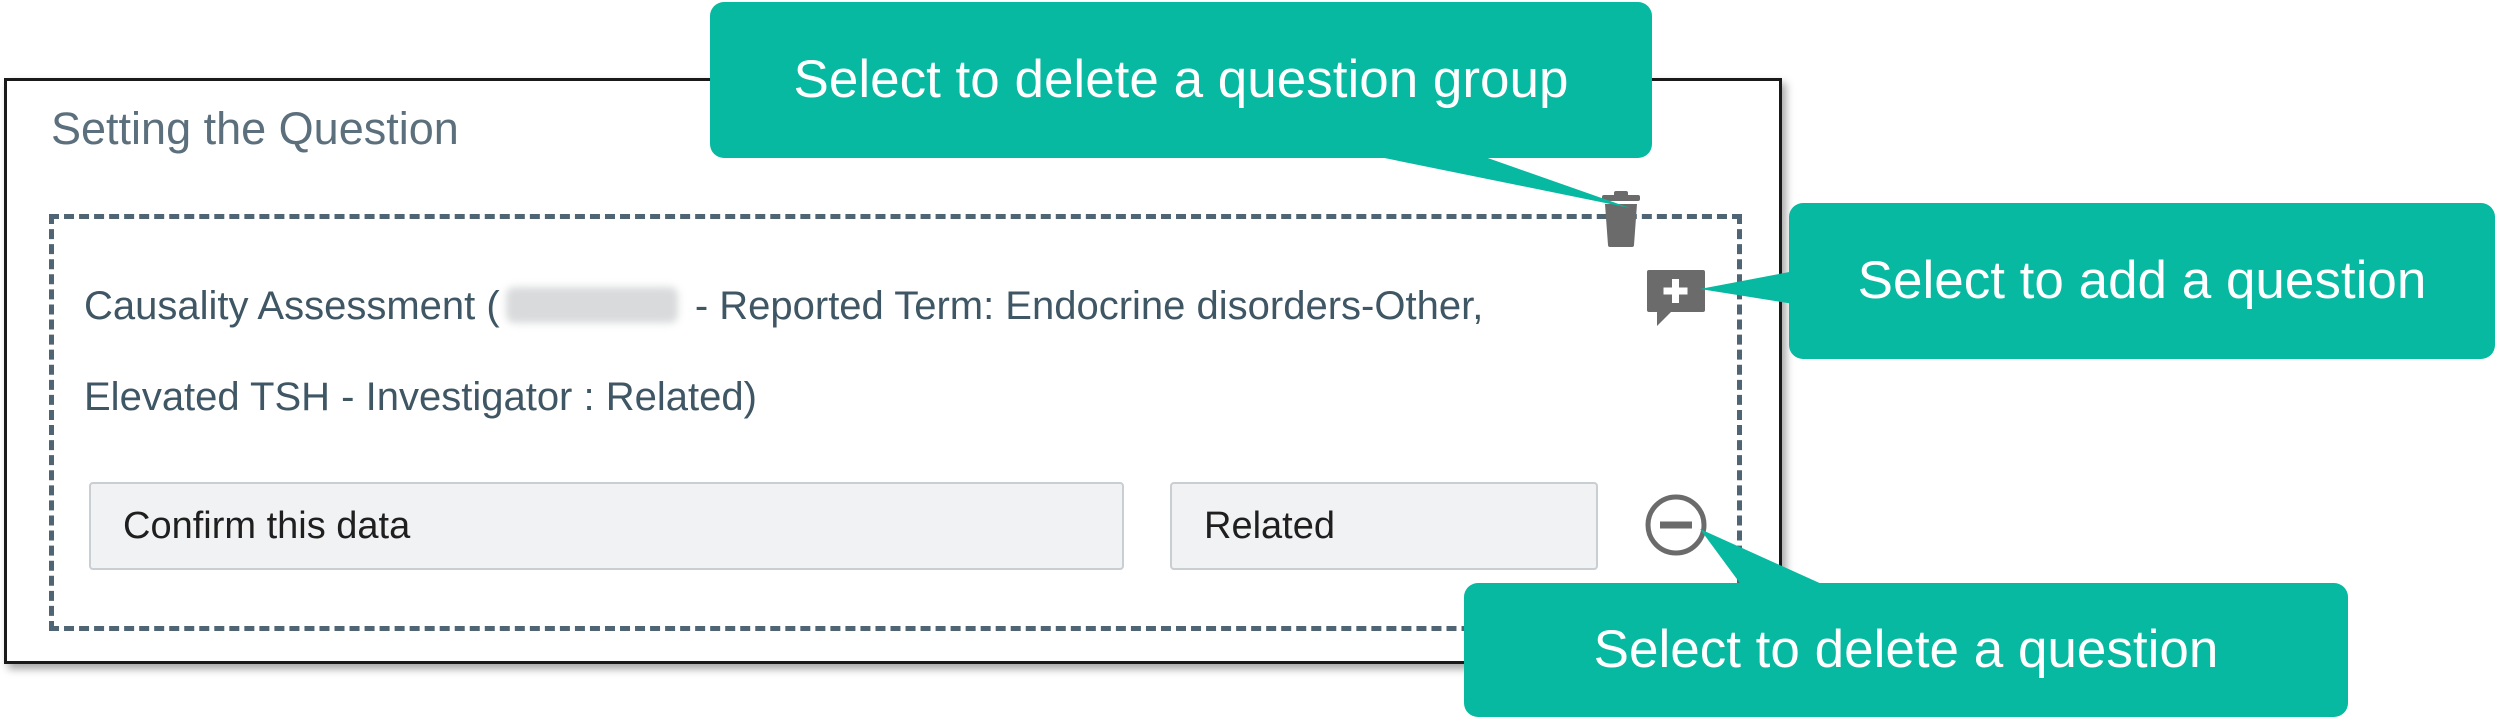  What do you see at coordinates (1750, 287) in the screenshot?
I see `pointer-add-question` at bounding box center [1750, 287].